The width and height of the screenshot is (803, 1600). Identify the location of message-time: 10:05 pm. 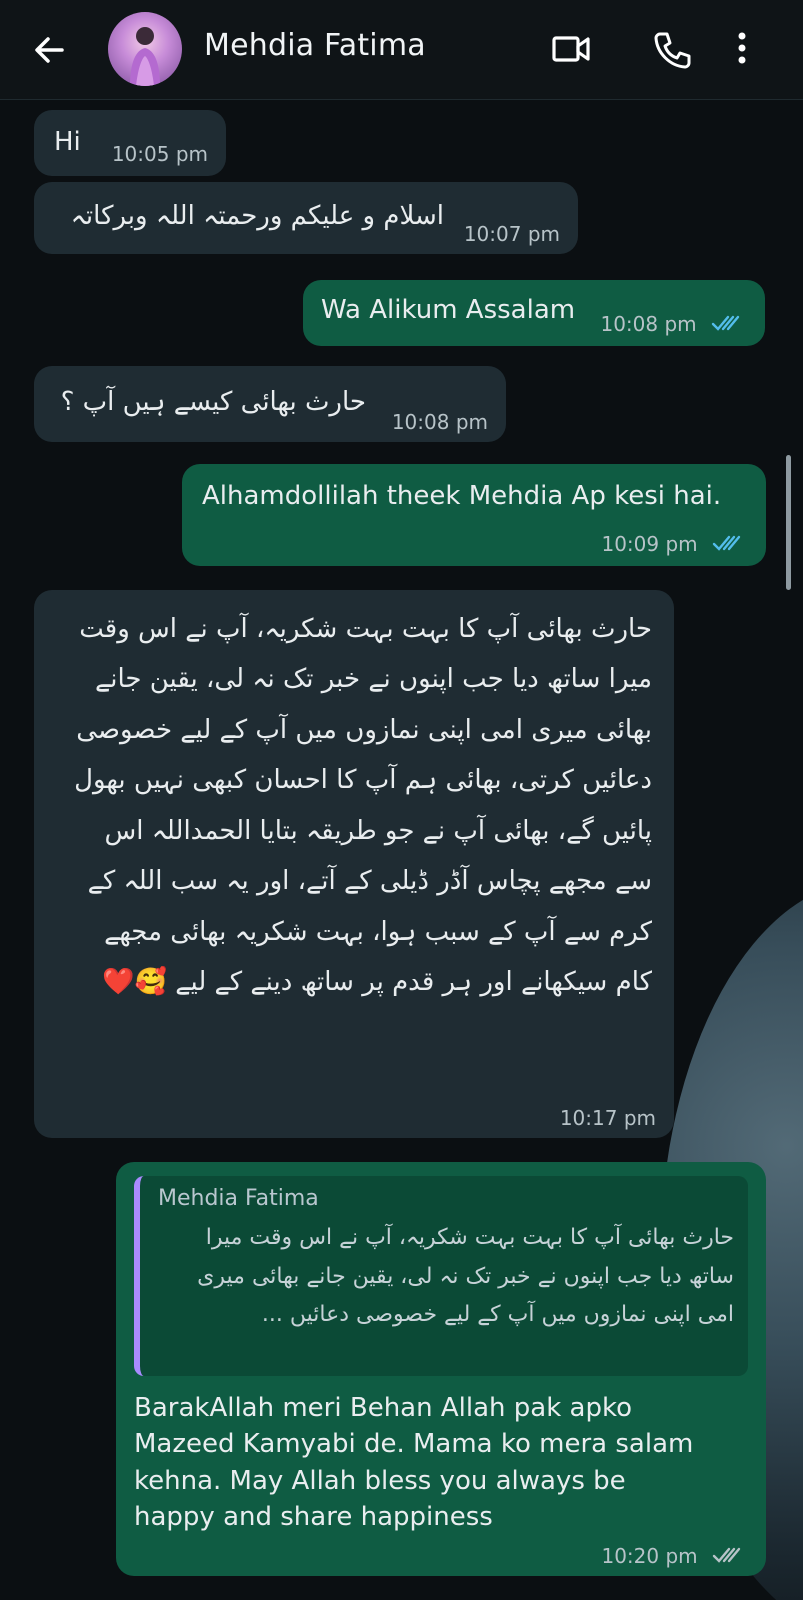
(159, 154).